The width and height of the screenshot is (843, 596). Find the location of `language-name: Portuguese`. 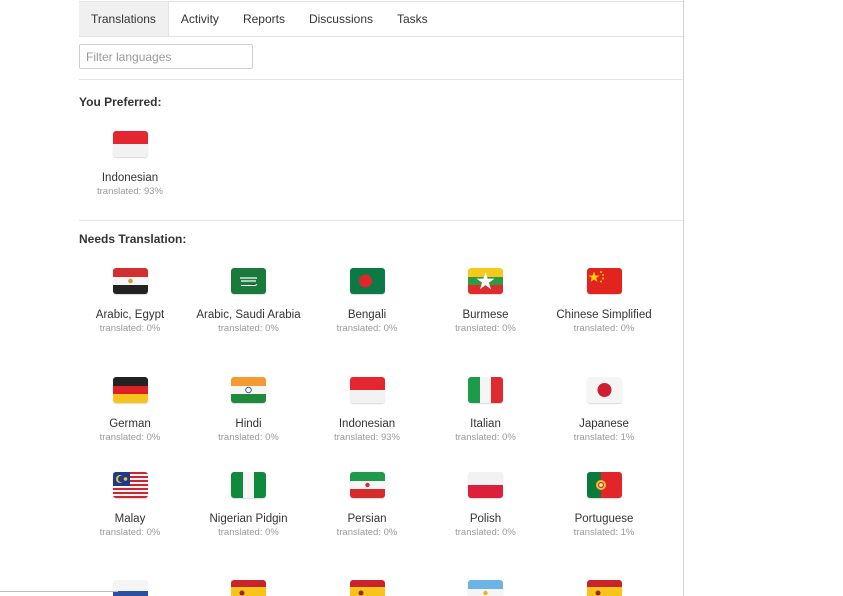

language-name: Portuguese is located at coordinates (604, 519).